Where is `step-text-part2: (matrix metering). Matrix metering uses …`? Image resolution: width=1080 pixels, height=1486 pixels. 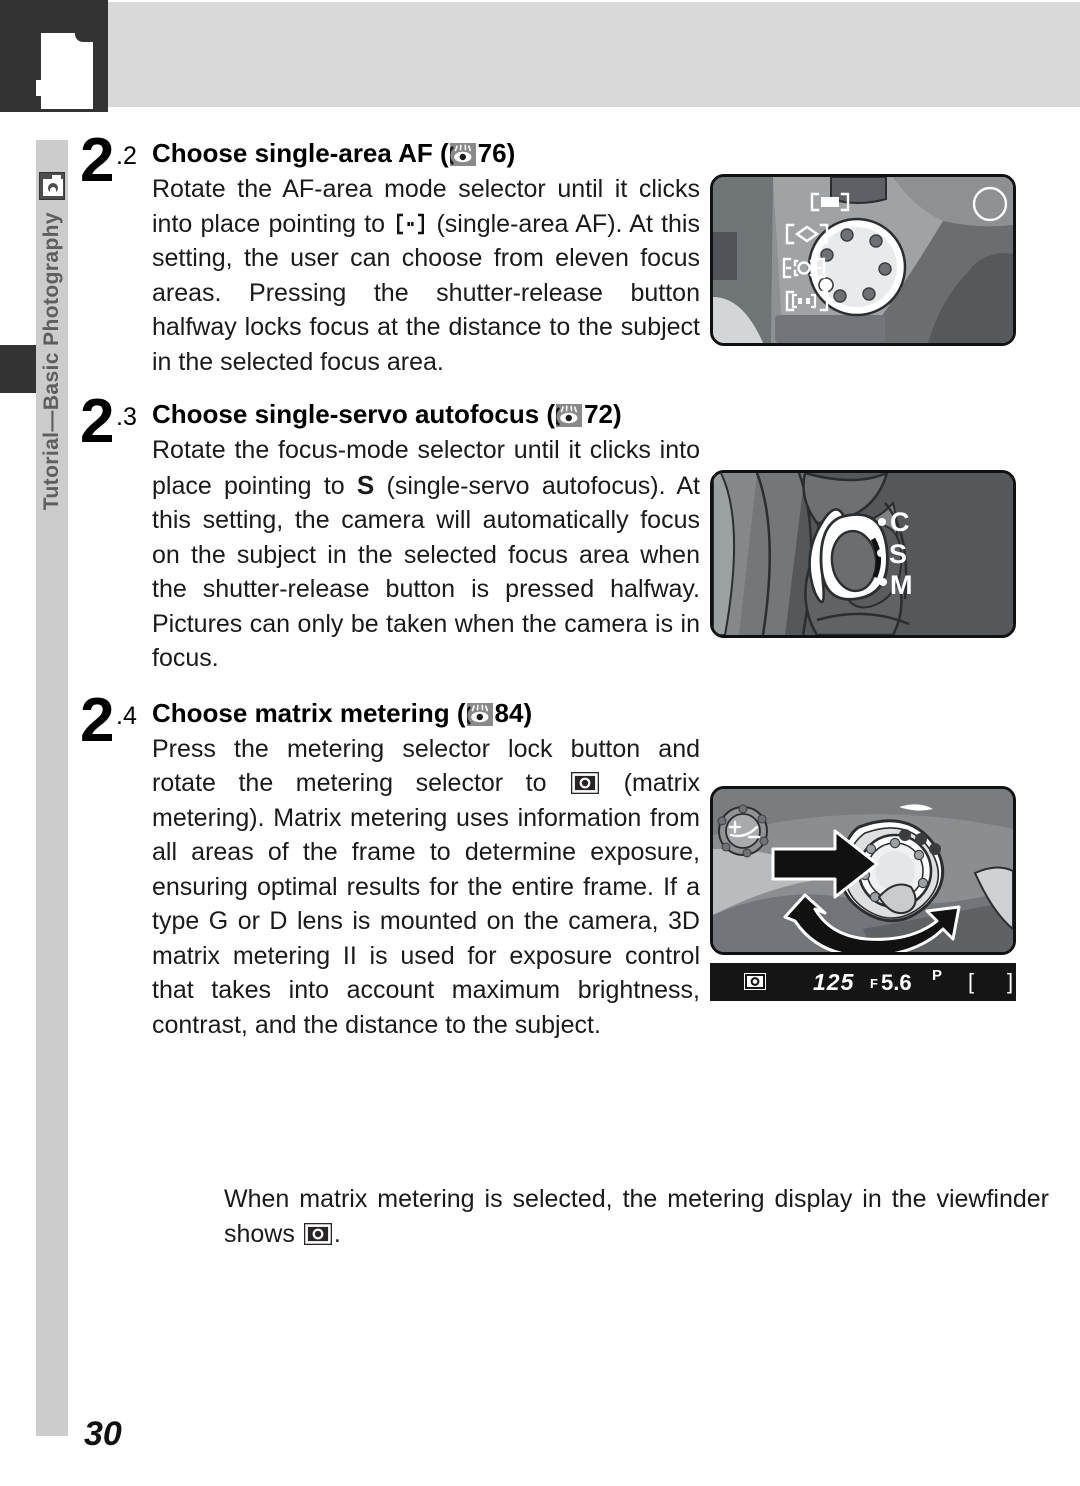 step-text-part2: (matrix metering). Matrix metering uses … is located at coordinates (426, 904).